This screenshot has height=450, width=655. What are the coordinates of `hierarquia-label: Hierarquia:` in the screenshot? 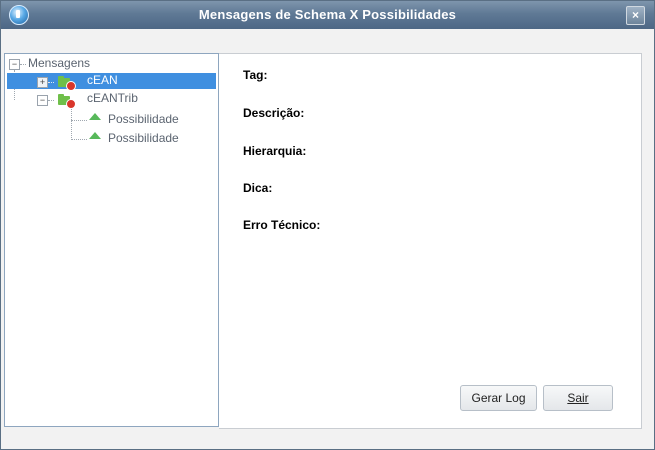 It's located at (275, 151).